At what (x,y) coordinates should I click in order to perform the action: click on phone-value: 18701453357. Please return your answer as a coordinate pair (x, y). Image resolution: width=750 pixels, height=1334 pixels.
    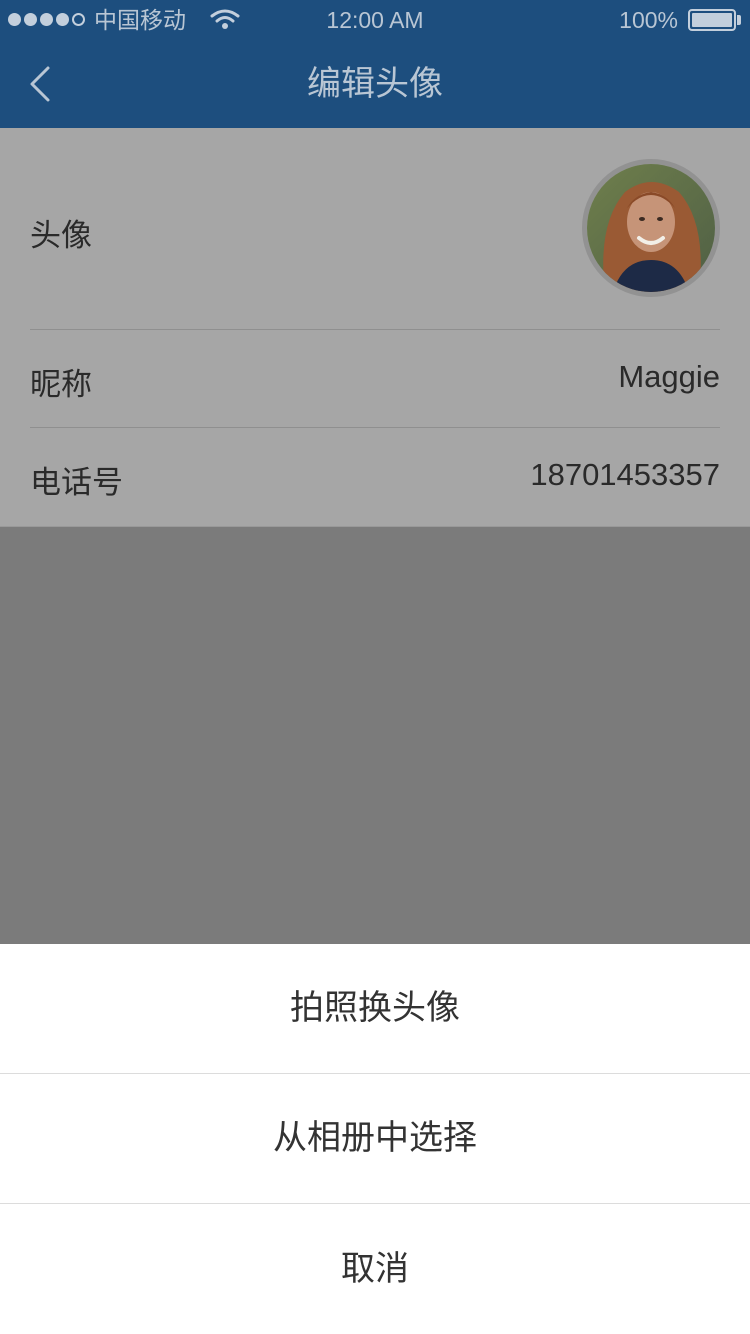
    Looking at the image, I should click on (625, 474).